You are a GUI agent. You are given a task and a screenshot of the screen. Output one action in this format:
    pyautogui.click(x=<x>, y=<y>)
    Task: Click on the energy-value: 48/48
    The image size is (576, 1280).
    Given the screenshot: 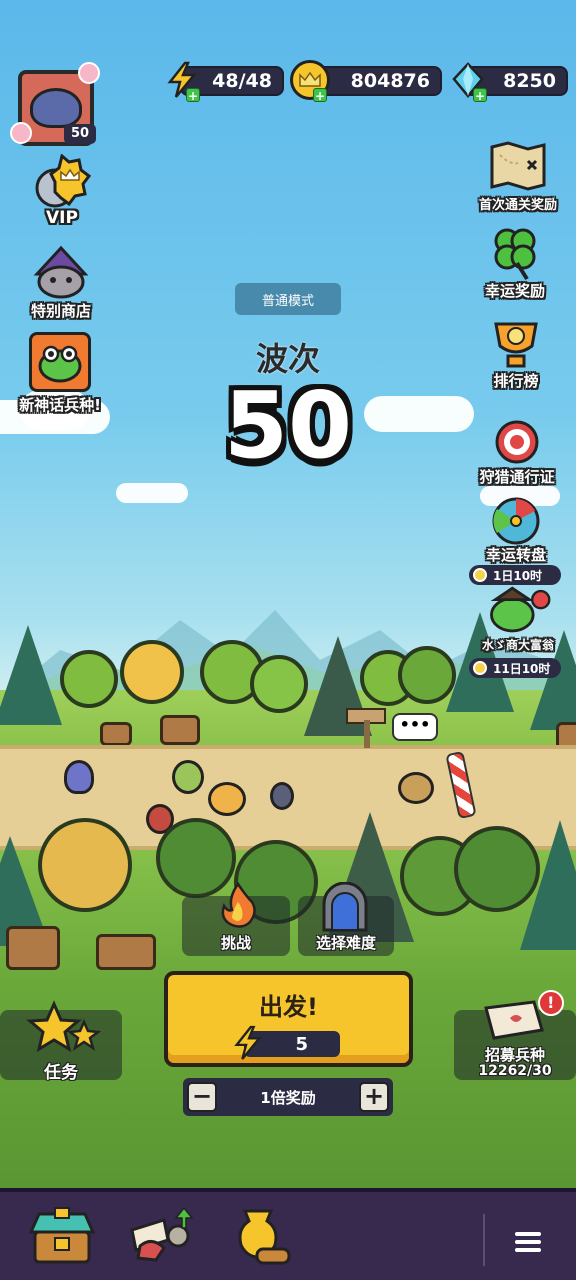 What is the action you would take?
    pyautogui.click(x=242, y=81)
    